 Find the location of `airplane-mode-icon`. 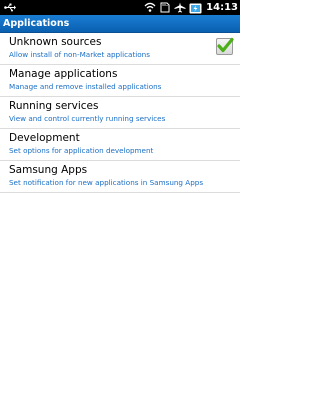

airplane-mode-icon is located at coordinates (180, 7).